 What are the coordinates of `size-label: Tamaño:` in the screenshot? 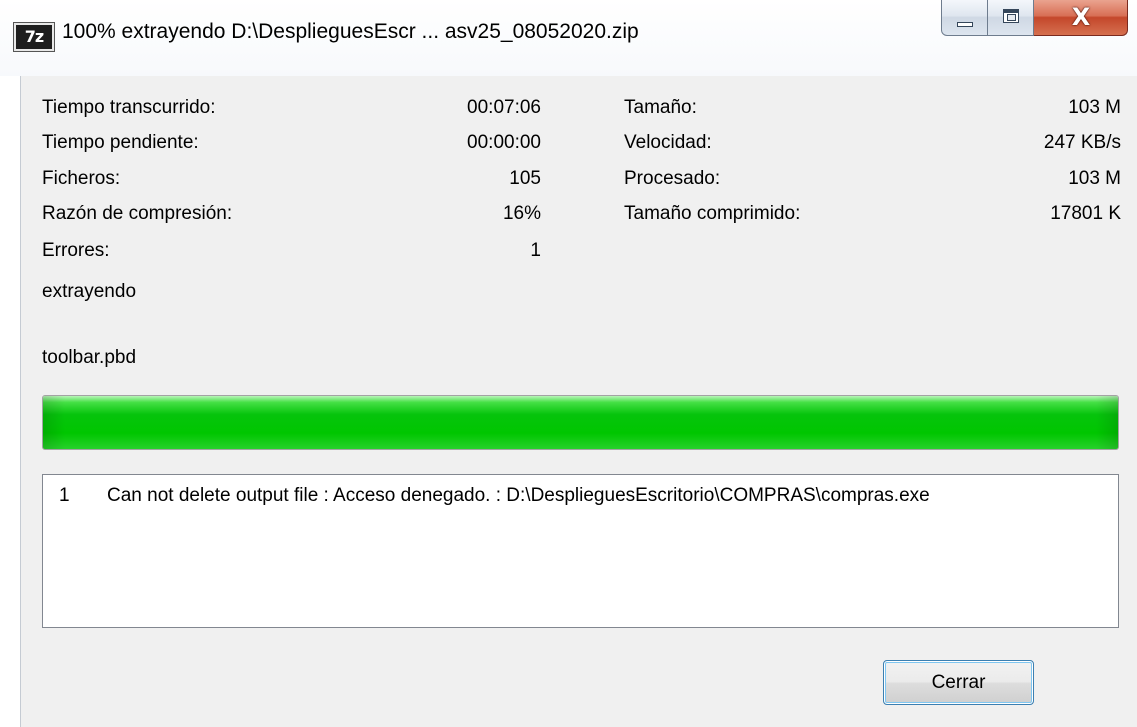 It's located at (660, 107).